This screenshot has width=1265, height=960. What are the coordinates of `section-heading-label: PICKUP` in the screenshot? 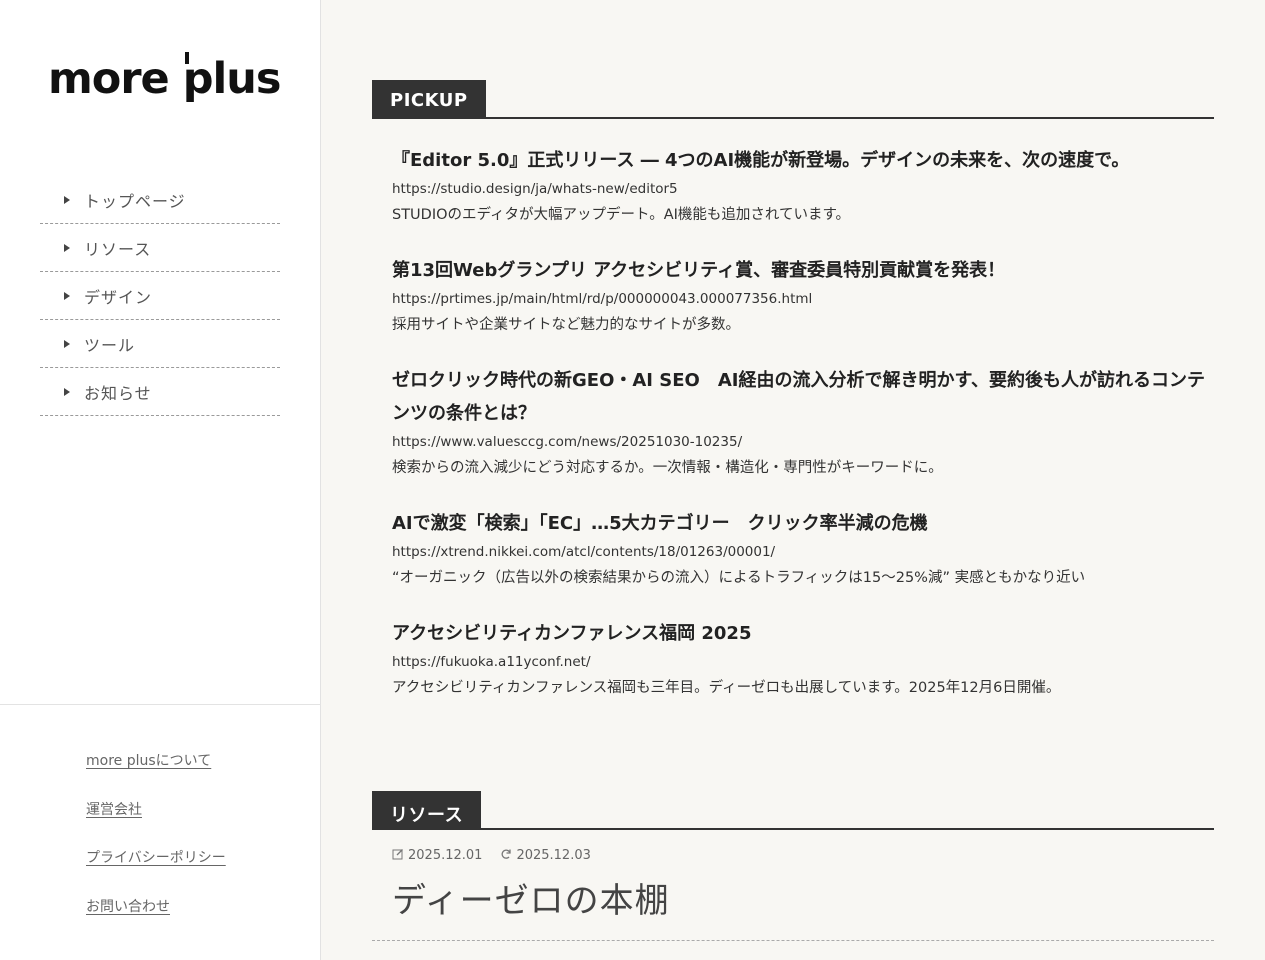 It's located at (429, 99).